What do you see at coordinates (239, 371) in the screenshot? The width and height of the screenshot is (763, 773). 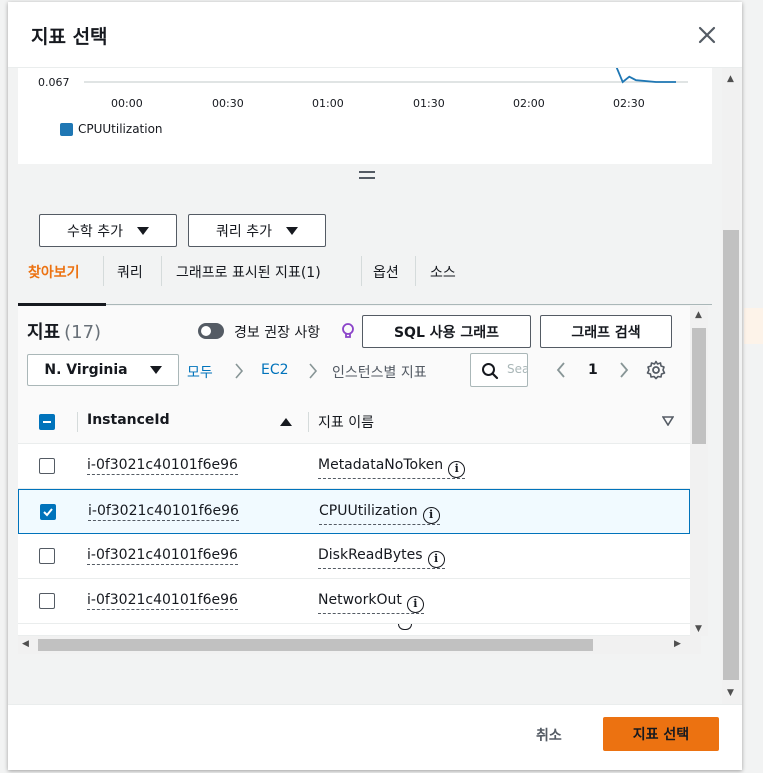 I see `chevron-right-icon` at bounding box center [239, 371].